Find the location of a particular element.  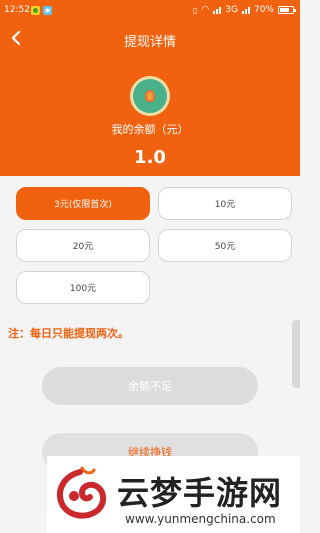

vibrate-icon: ▯ is located at coordinates (195, 10).